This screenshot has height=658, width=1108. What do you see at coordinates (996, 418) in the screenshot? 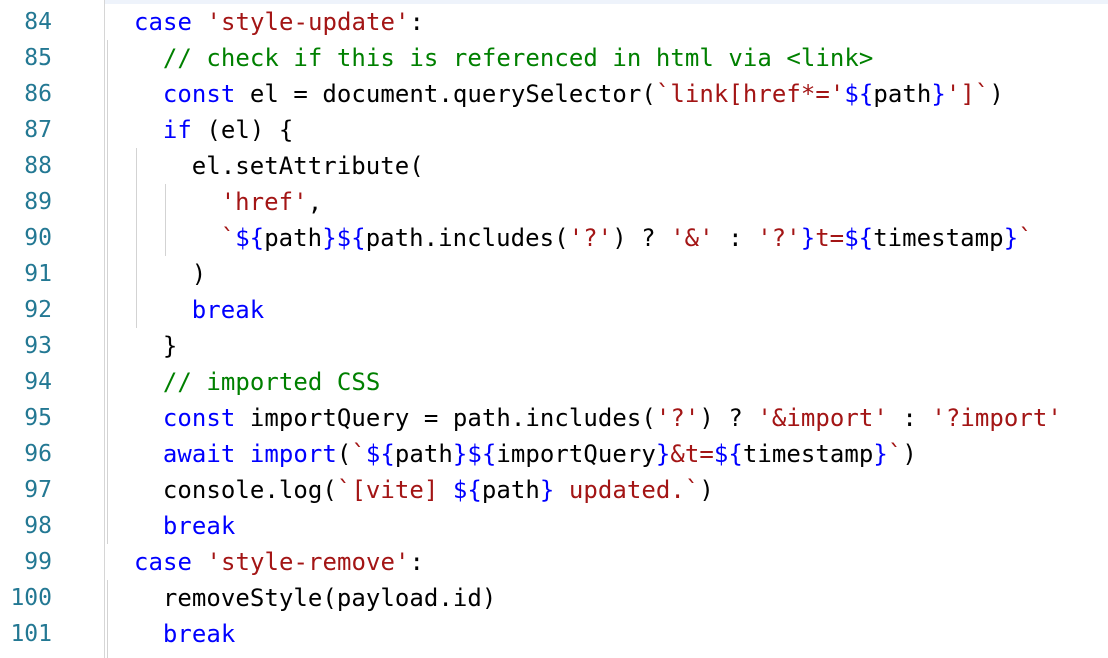
I see `code-token: '?import'` at bounding box center [996, 418].